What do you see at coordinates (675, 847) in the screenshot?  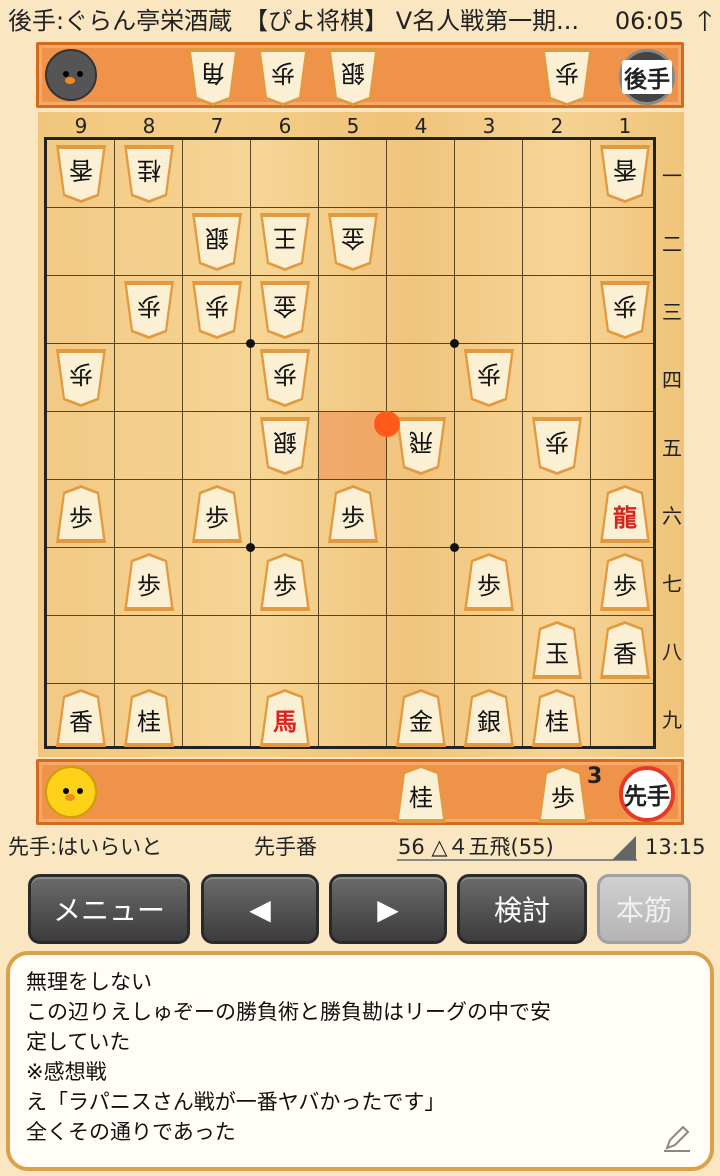 I see `move-clock: 13:15` at bounding box center [675, 847].